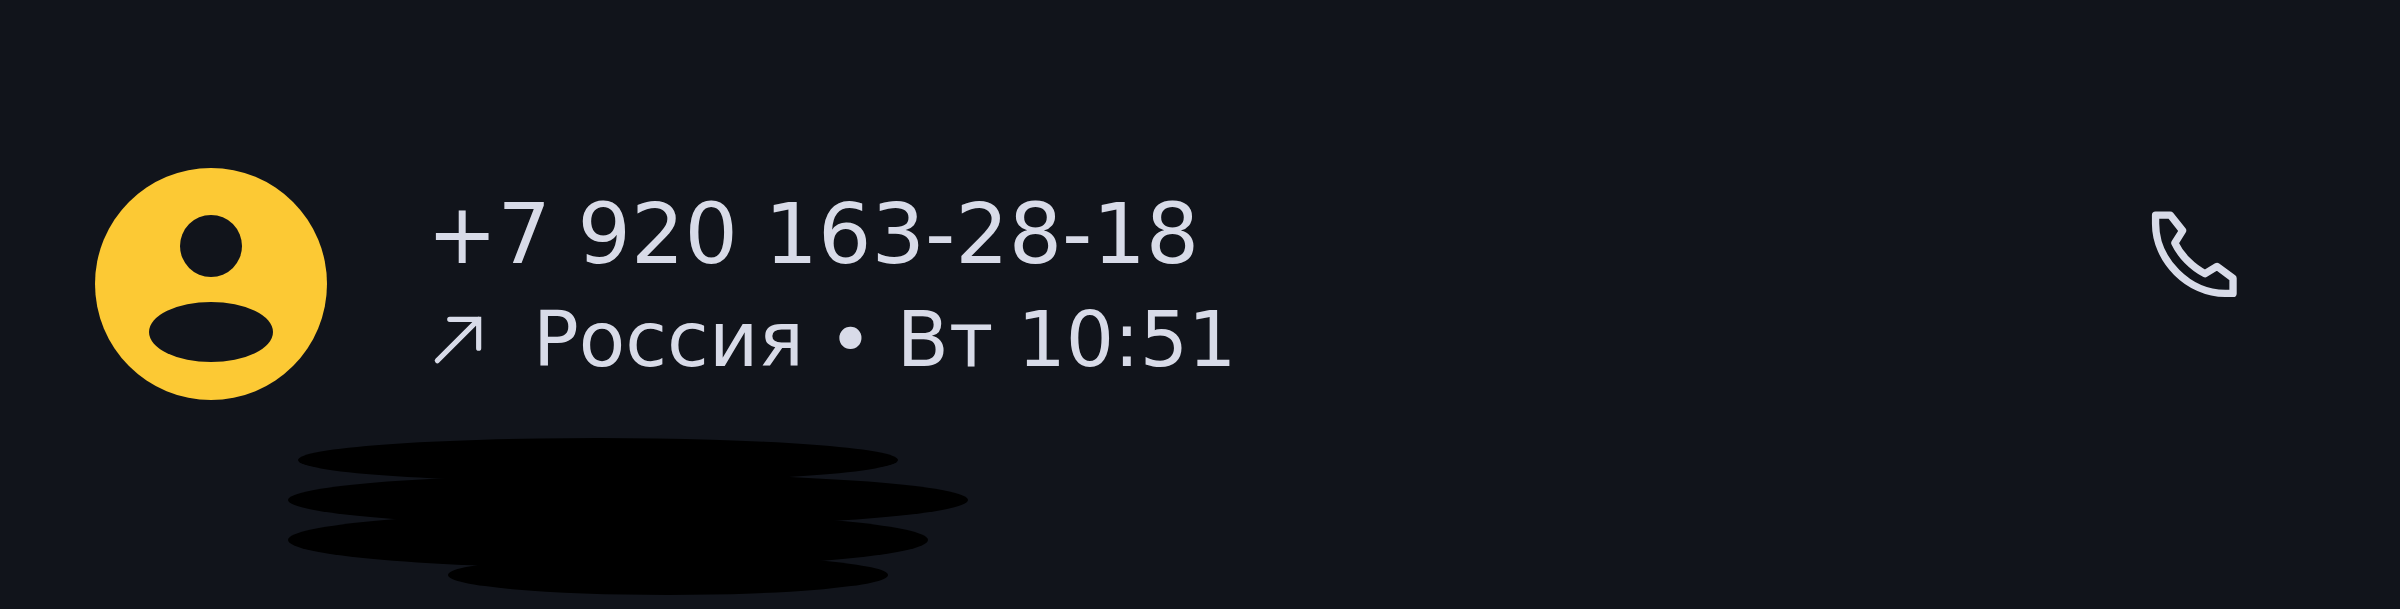  I want to click on avatar-icon, so click(211, 284).